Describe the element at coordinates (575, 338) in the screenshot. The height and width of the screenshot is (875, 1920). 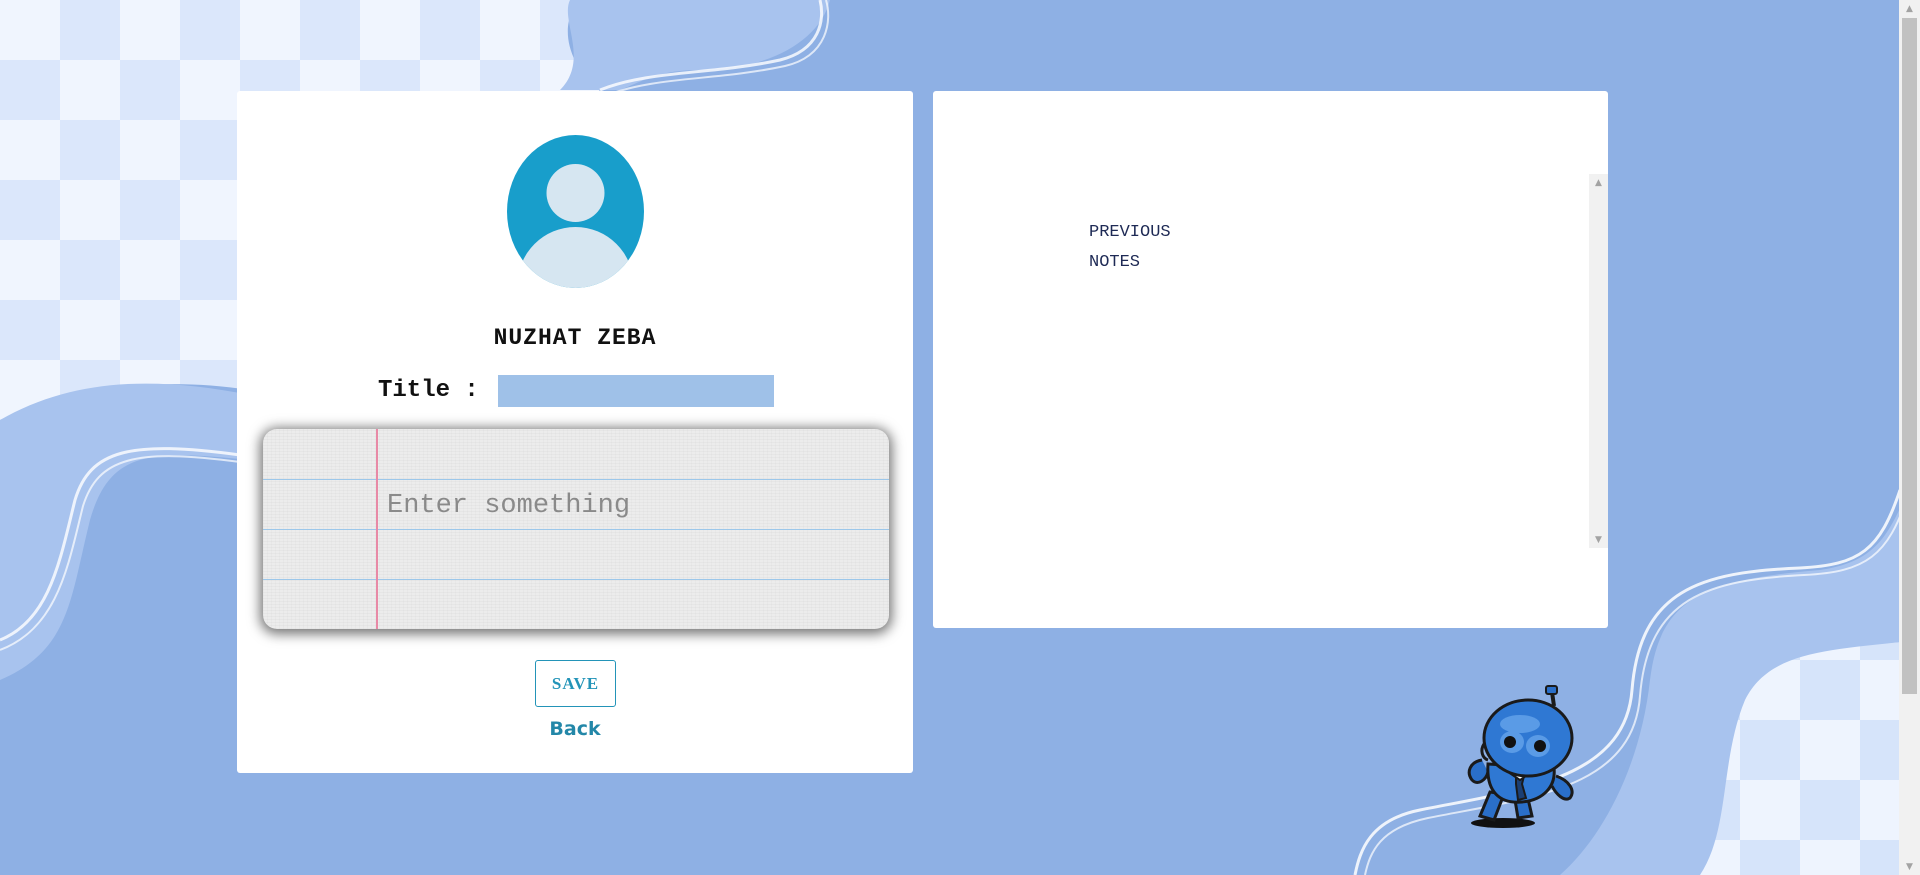
I see `user-name: NUZHAT ZEBA` at that location.